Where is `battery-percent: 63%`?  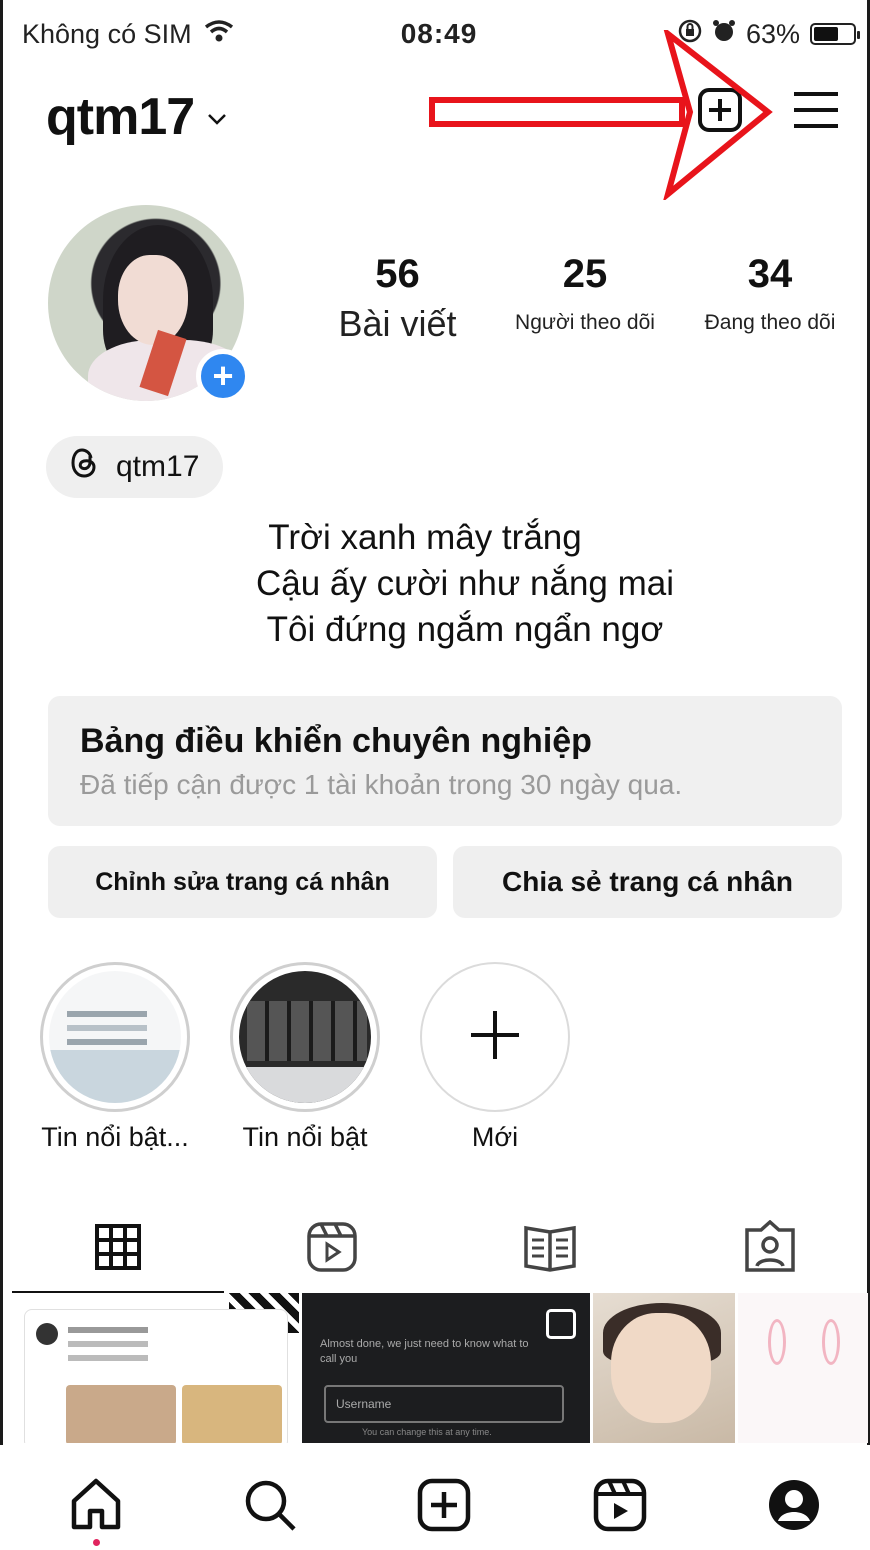 battery-percent: 63% is located at coordinates (772, 33).